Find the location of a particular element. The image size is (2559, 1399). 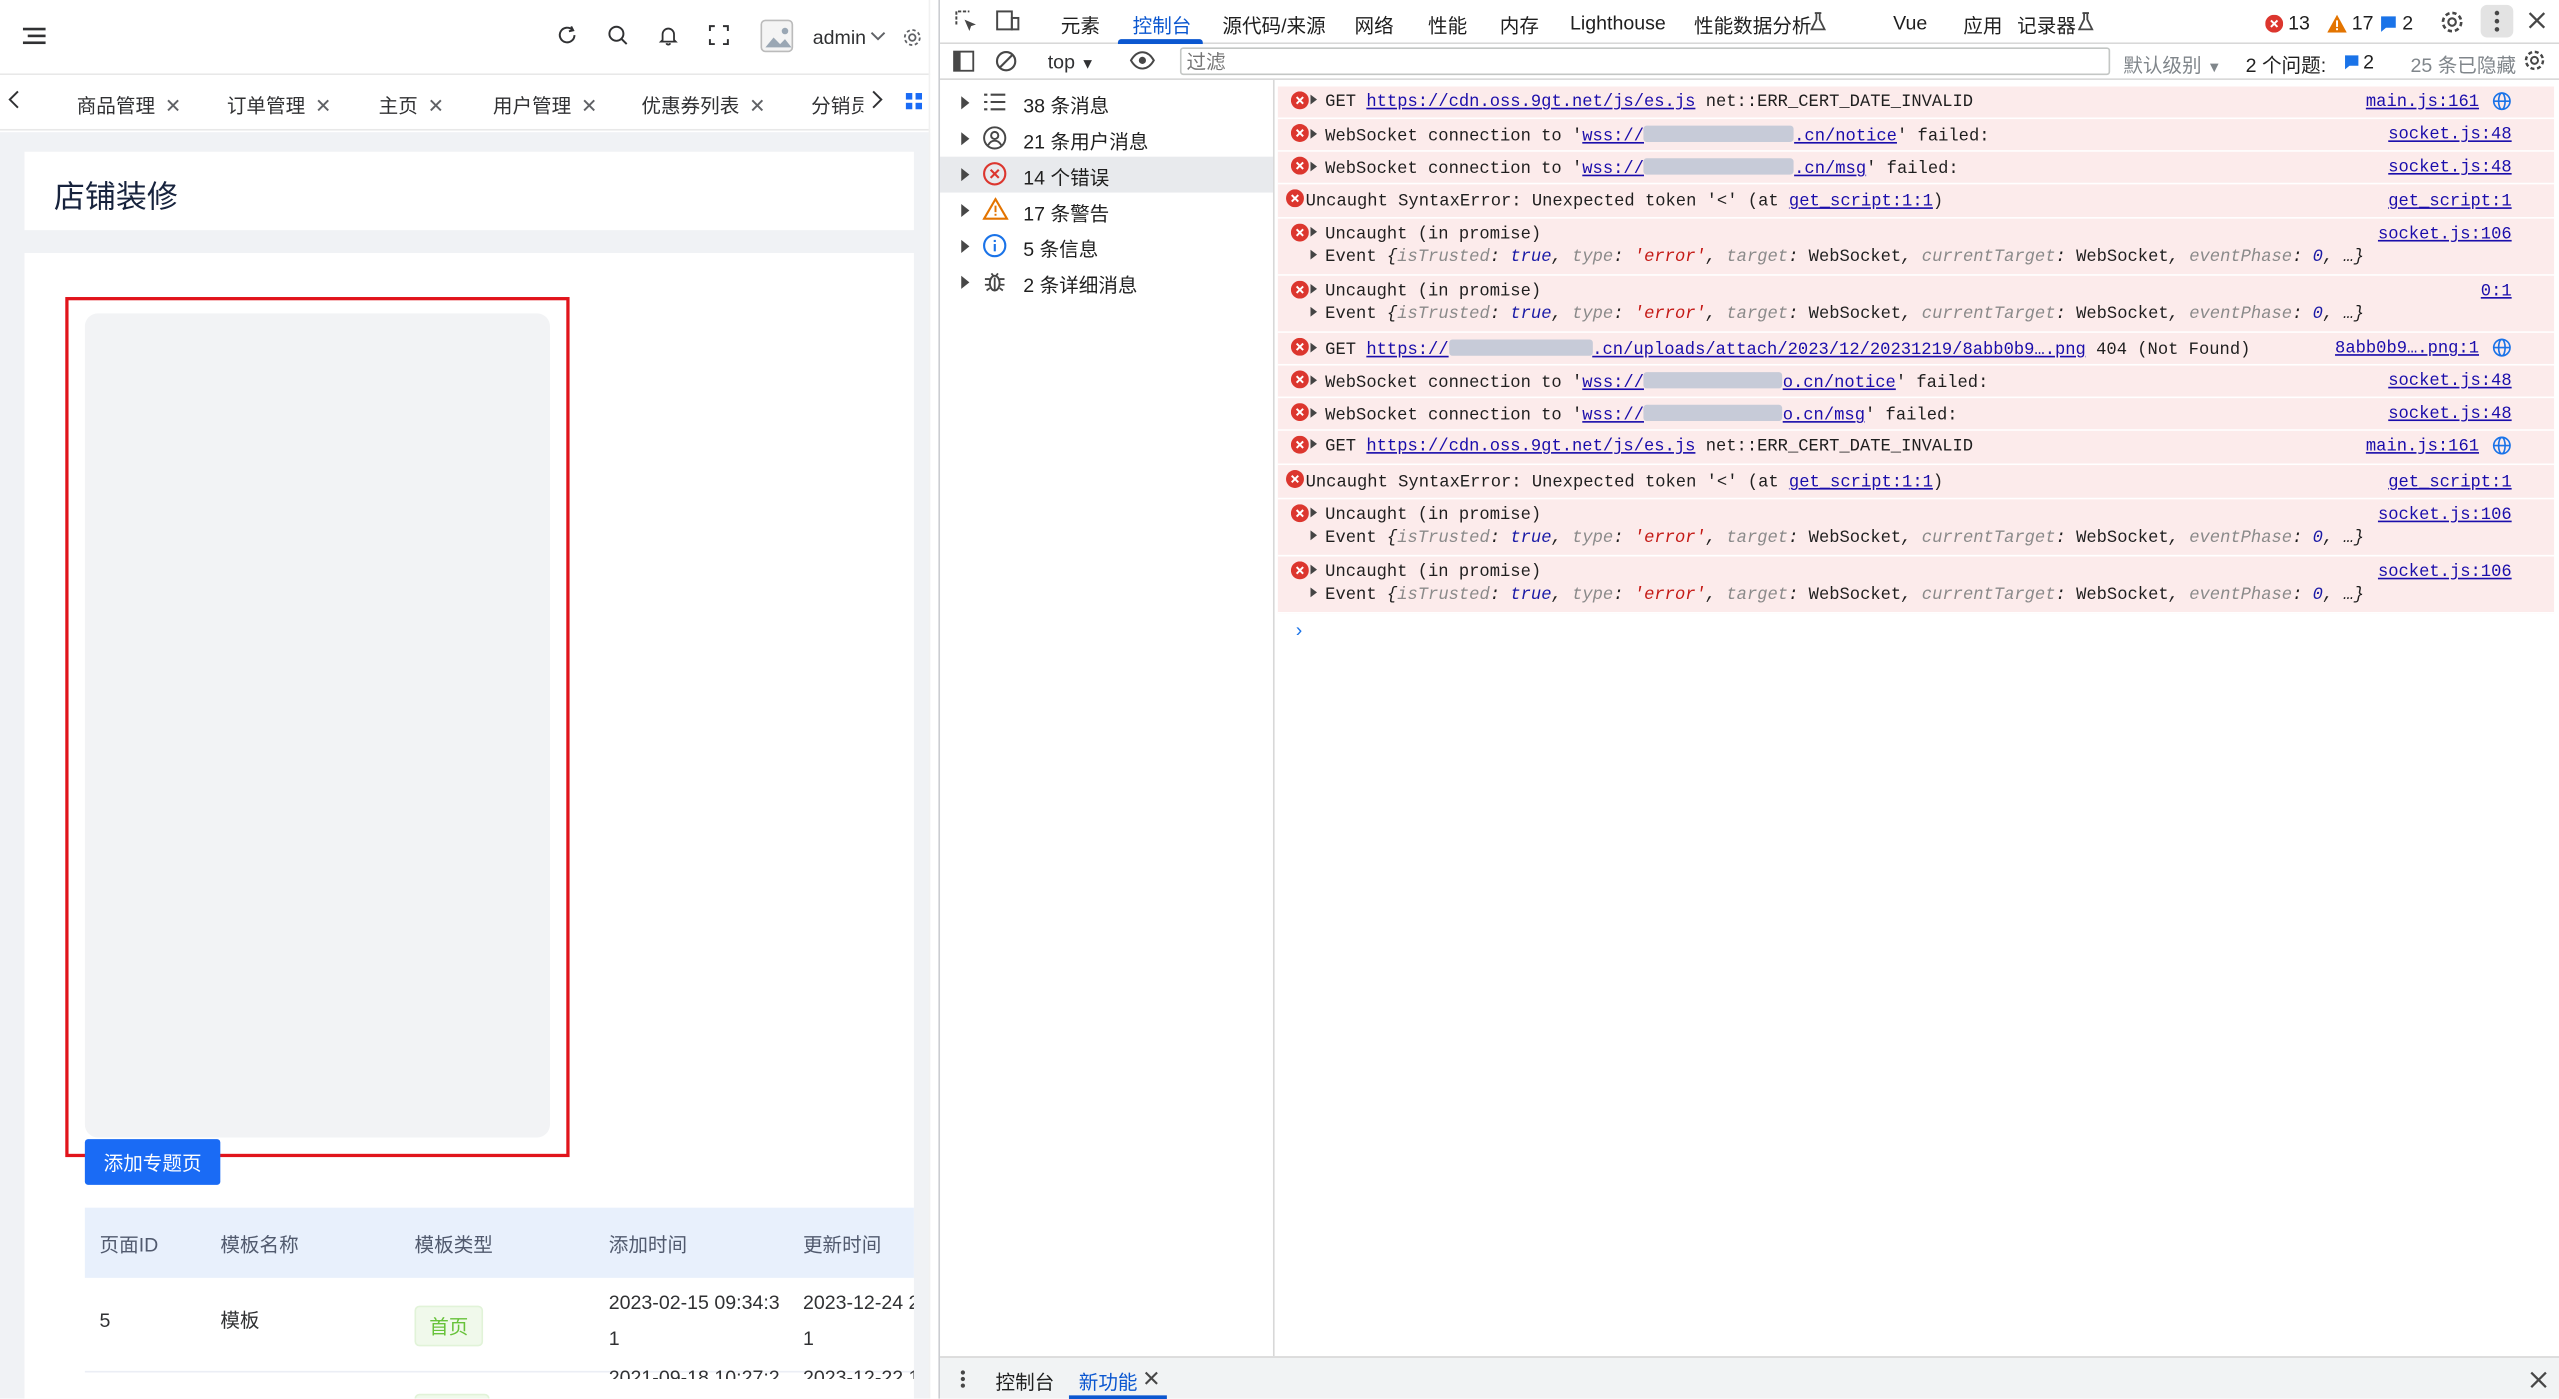

sidebar-item-warnings: 17 条警告 is located at coordinates (1106, 211).